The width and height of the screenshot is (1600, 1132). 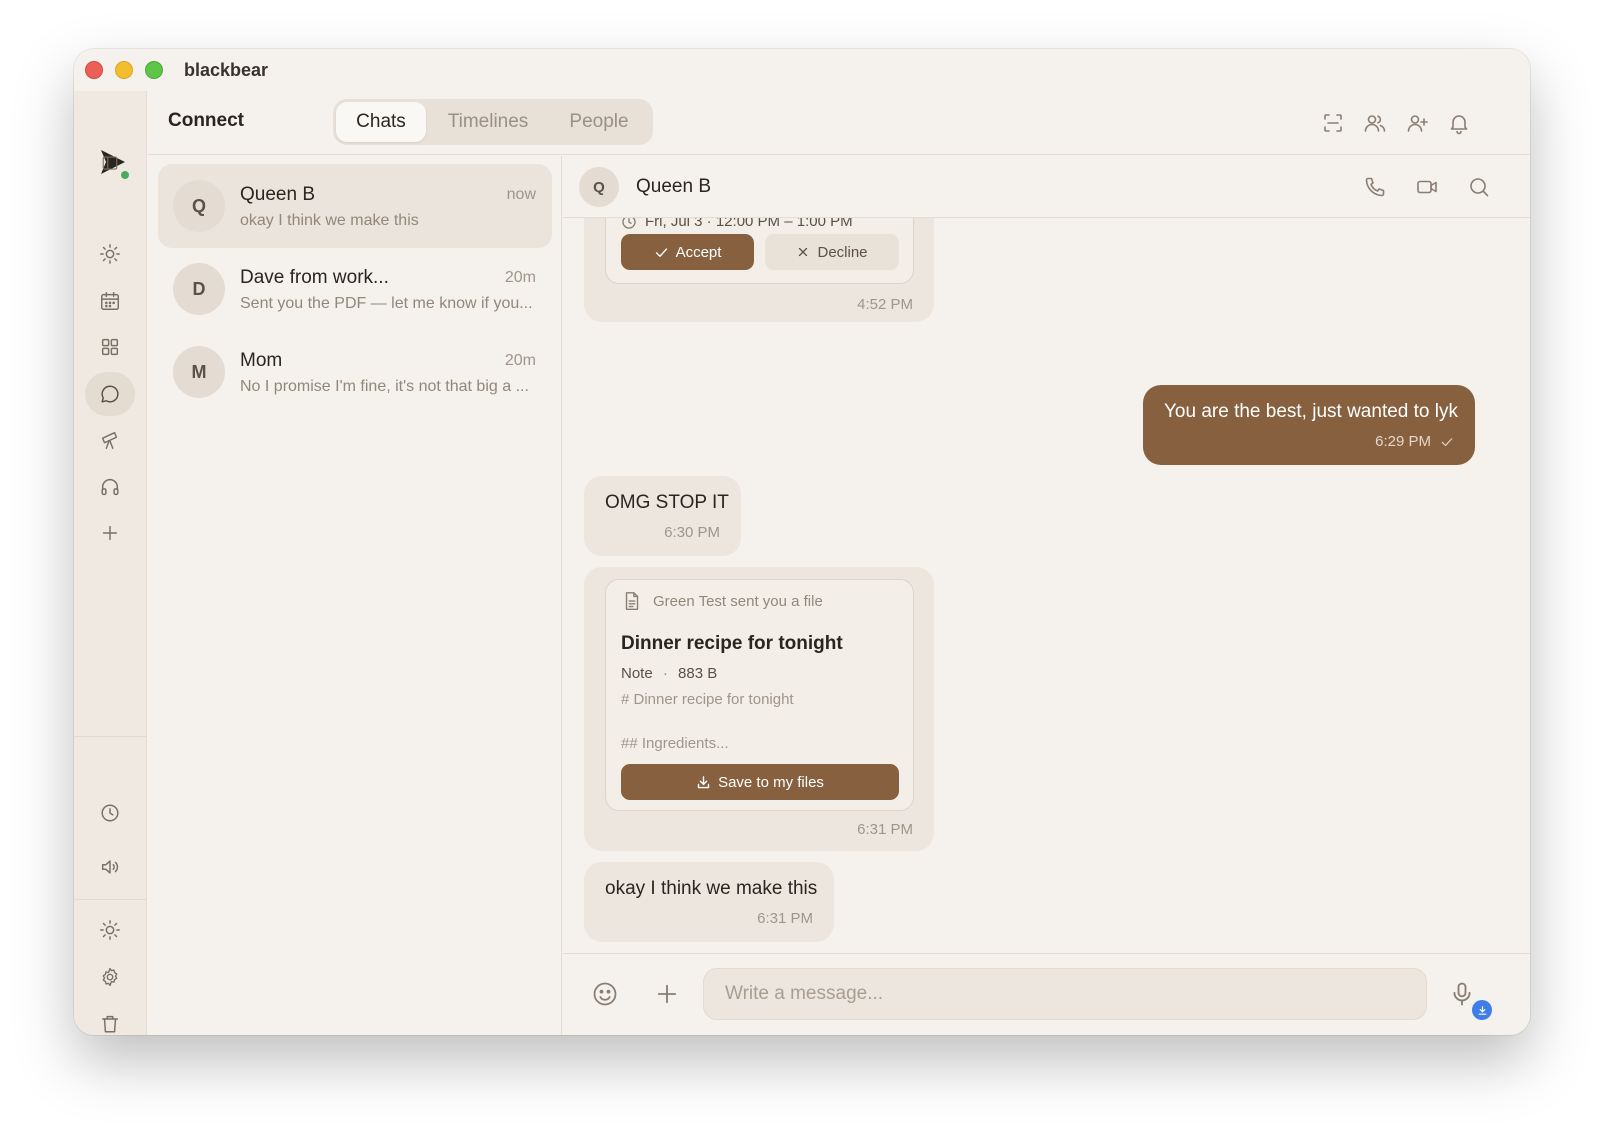 What do you see at coordinates (355, 206) in the screenshot?
I see `conversation-item: Q Queen B now okay I think we make this` at bounding box center [355, 206].